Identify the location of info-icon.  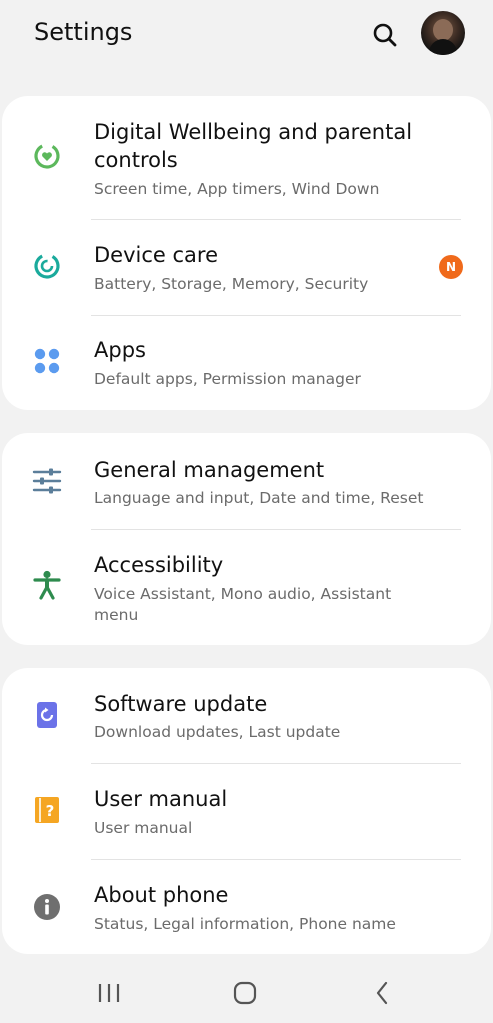
(47, 907).